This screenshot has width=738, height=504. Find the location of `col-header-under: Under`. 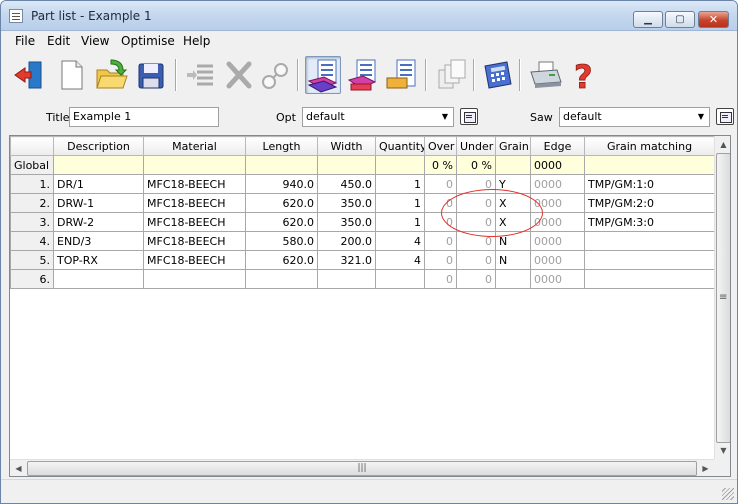

col-header-under: Under is located at coordinates (476, 146).